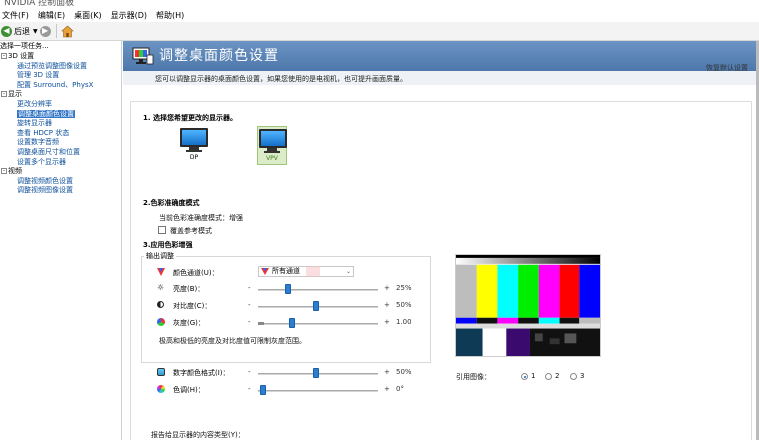 The height and width of the screenshot is (440, 759). I want to click on toolbar-divider, so click(56, 31).